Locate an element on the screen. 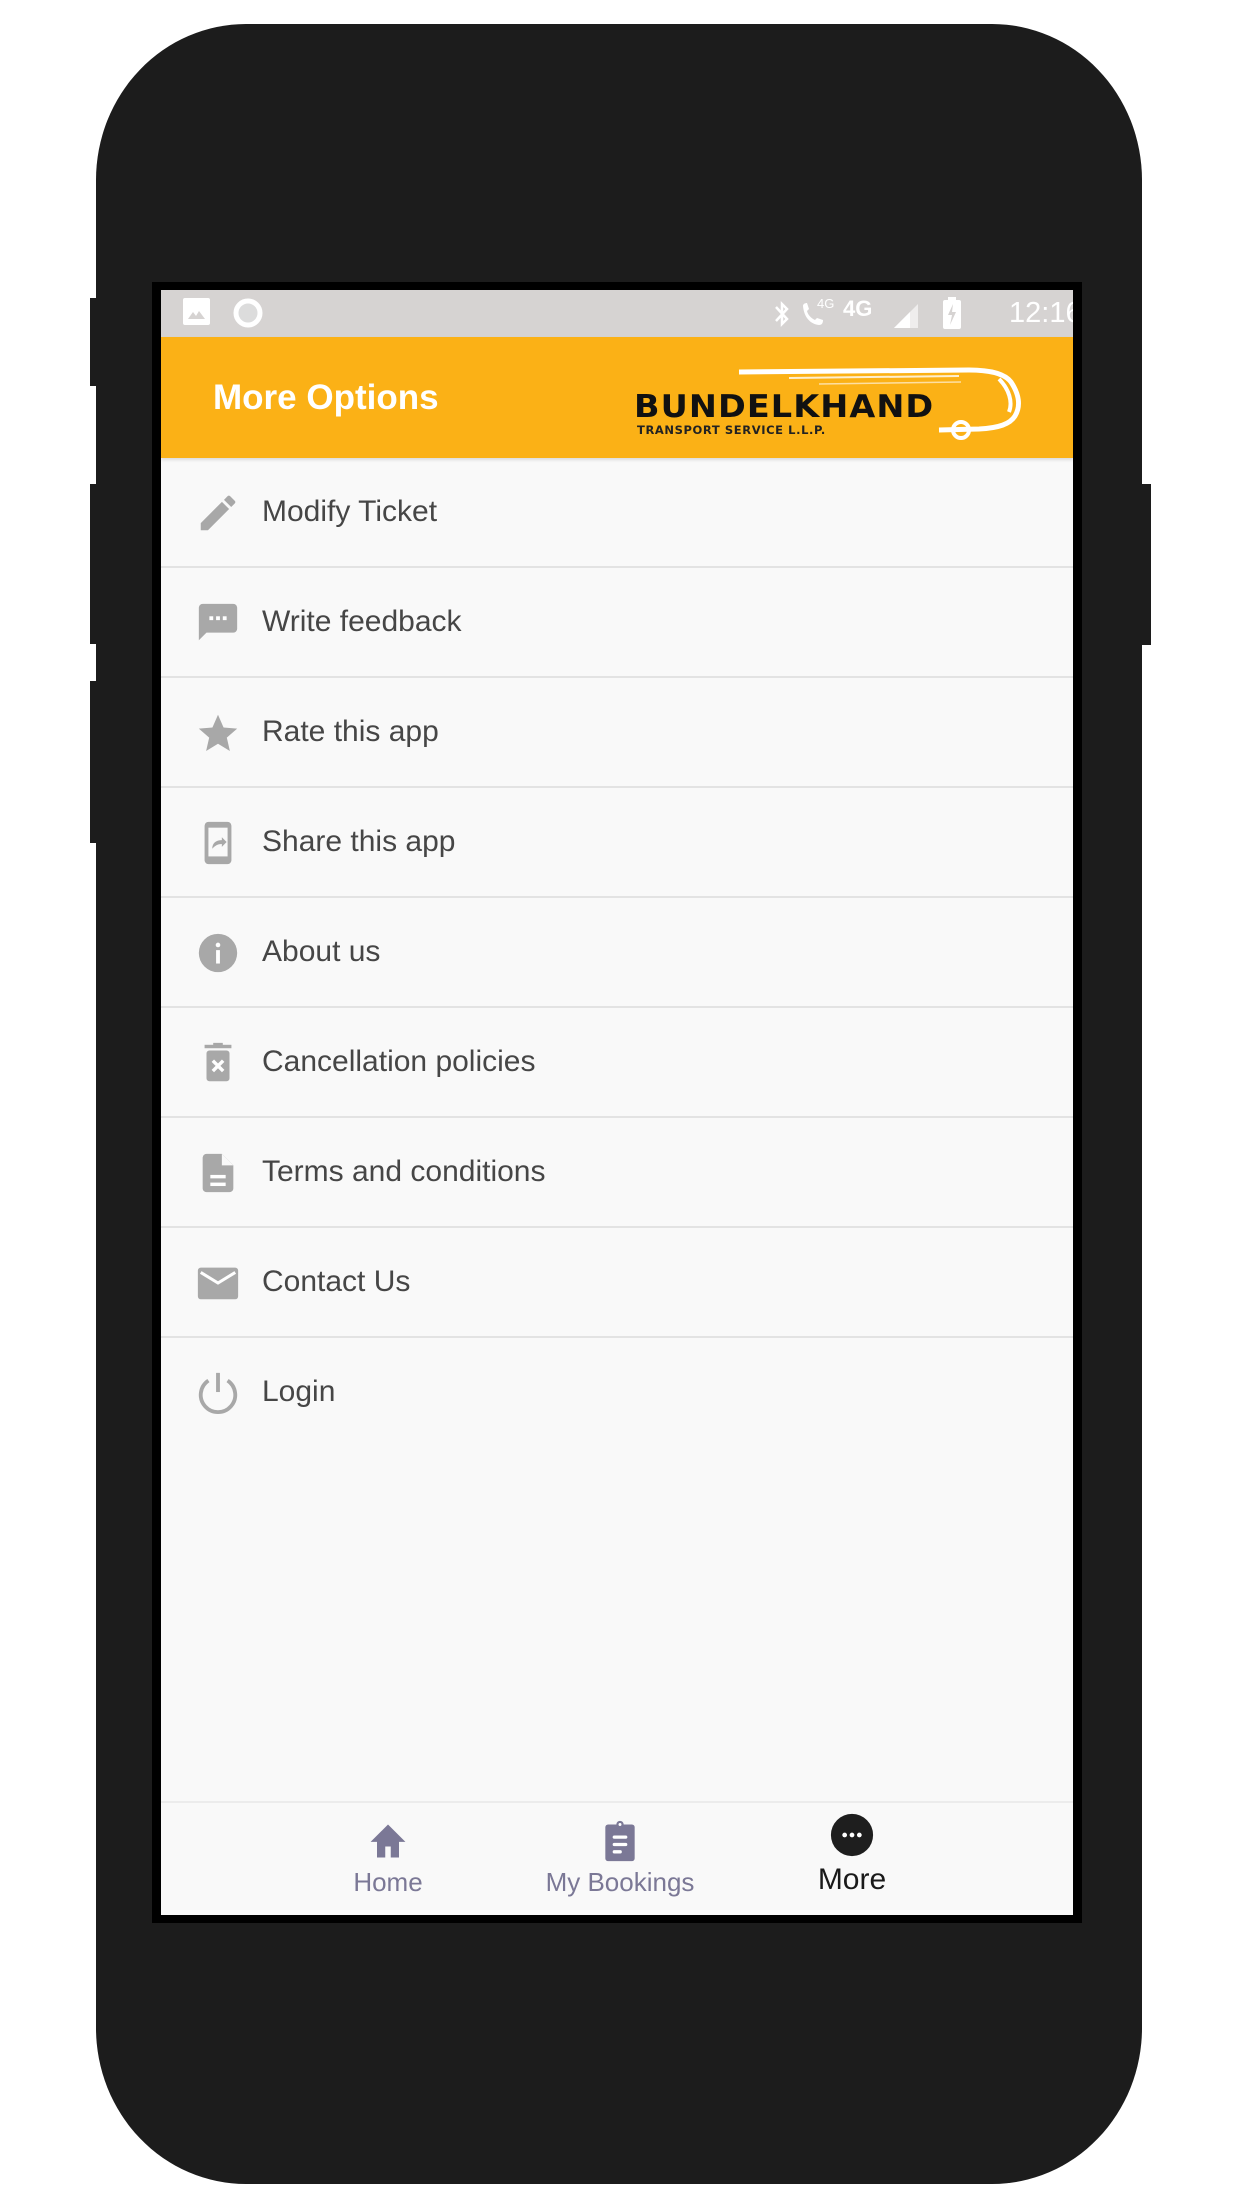 This screenshot has height=2208, width=1242. brand-logo: BUNDELKHAND TRANSPORT SERVICE L.L.P. is located at coordinates (829, 400).